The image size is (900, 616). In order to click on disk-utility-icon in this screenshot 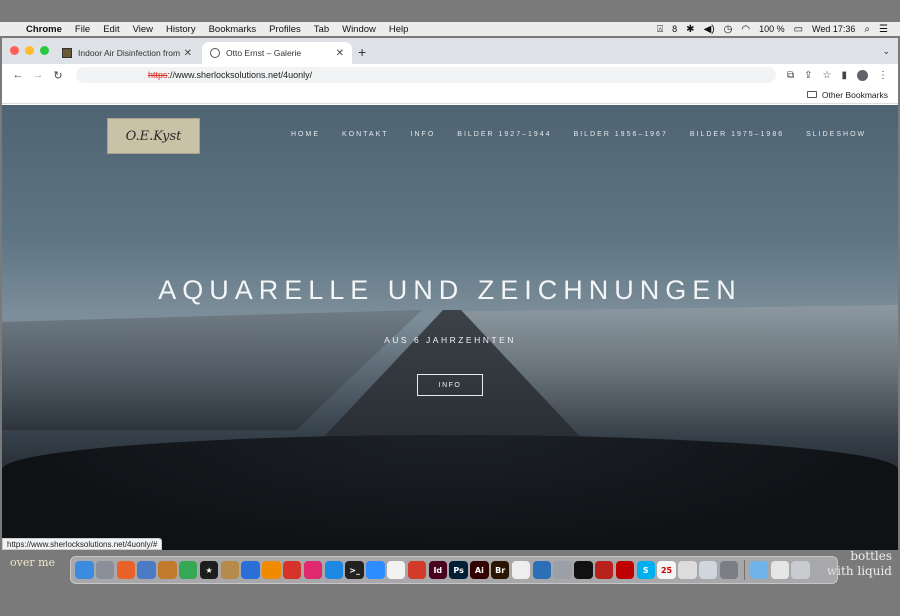, I will do `click(562, 570)`.